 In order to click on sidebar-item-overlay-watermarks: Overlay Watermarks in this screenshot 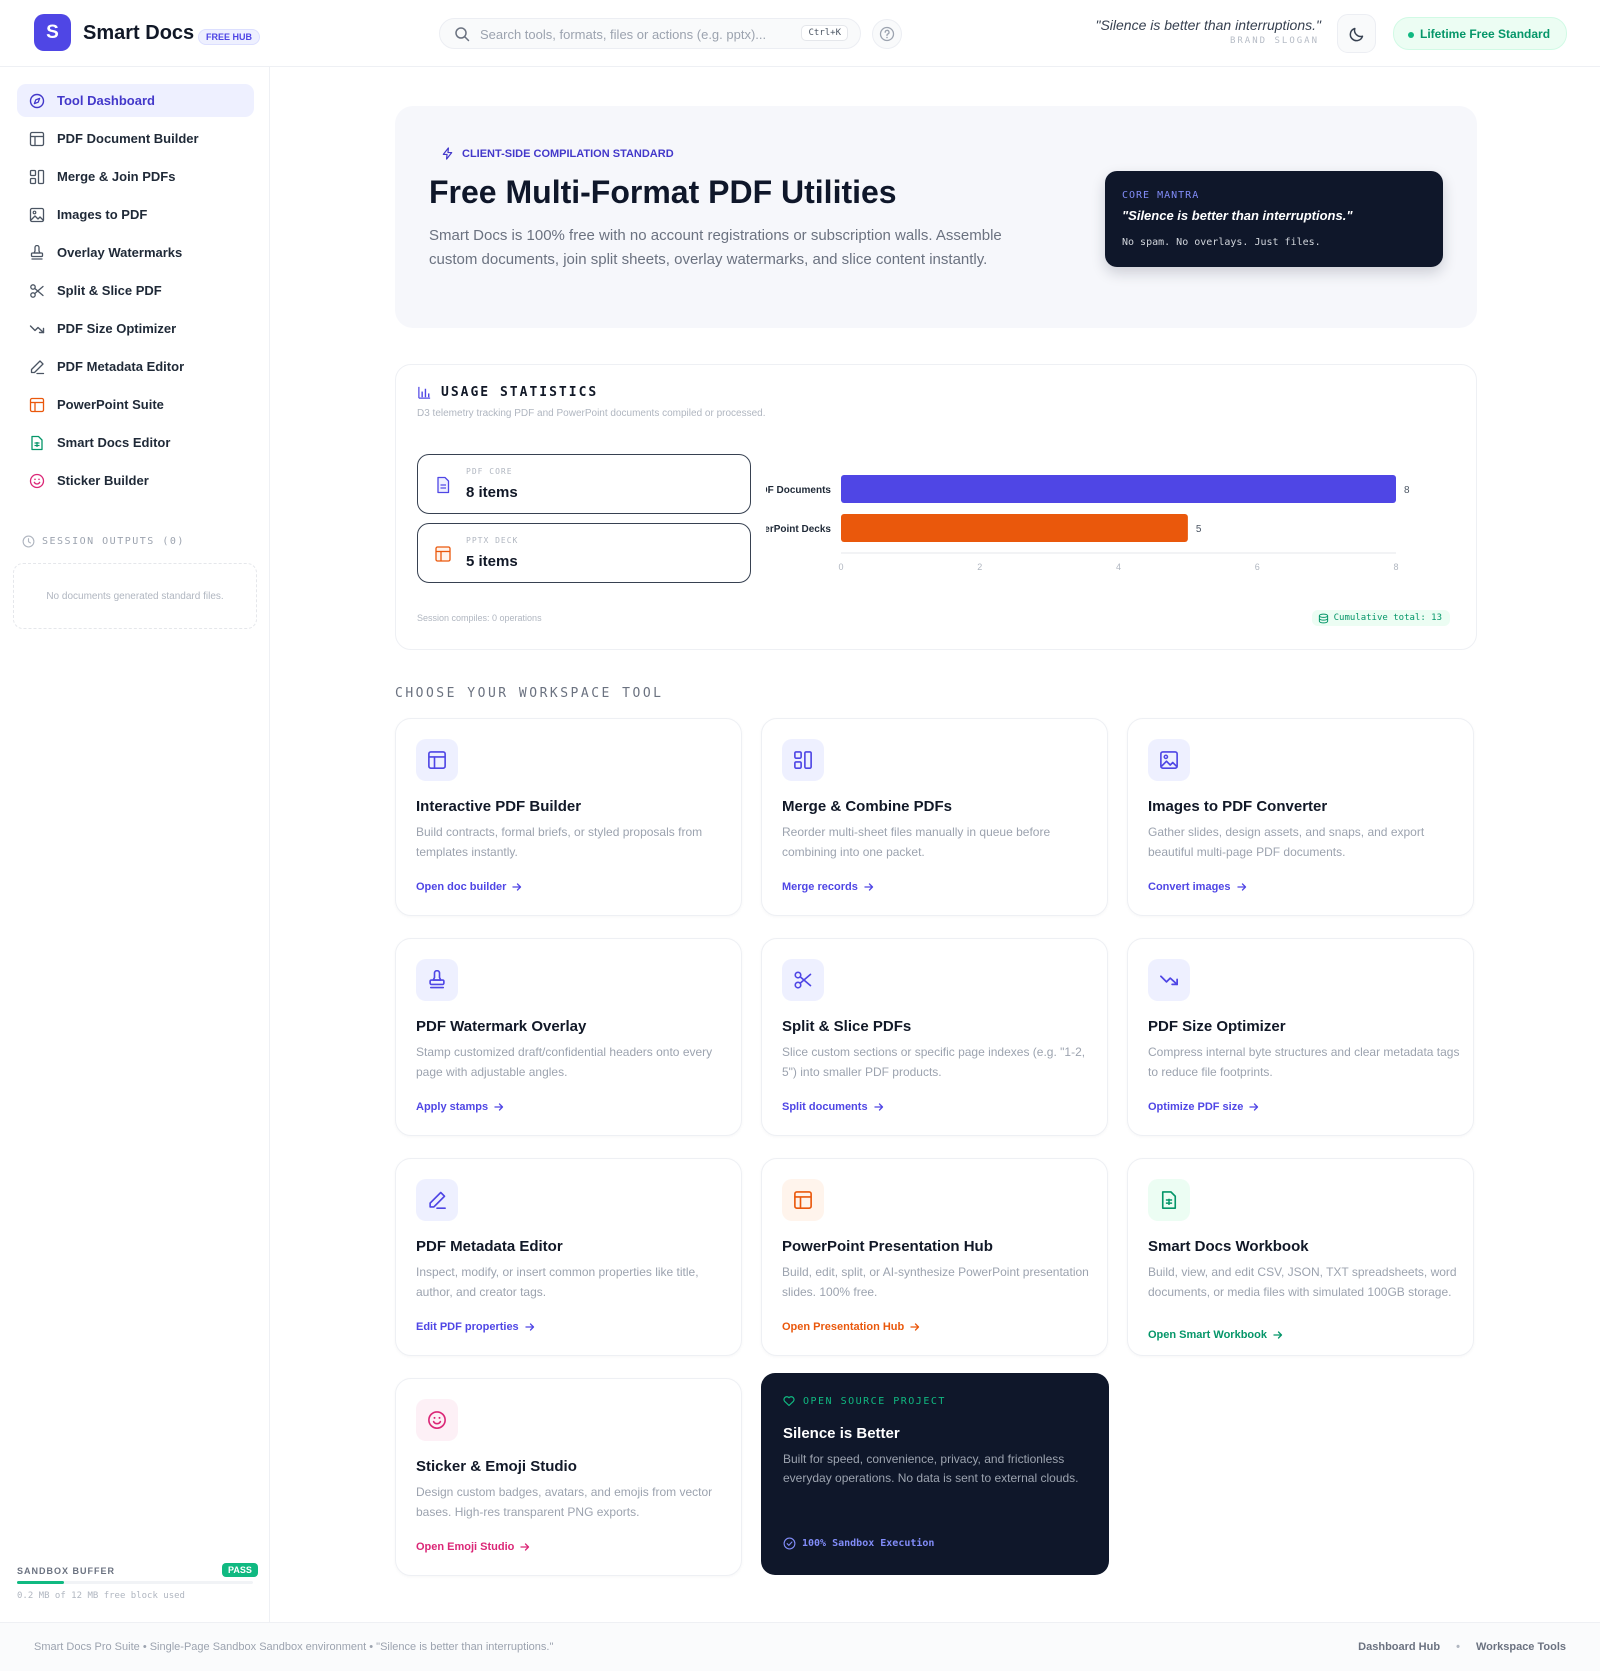, I will do `click(135, 252)`.